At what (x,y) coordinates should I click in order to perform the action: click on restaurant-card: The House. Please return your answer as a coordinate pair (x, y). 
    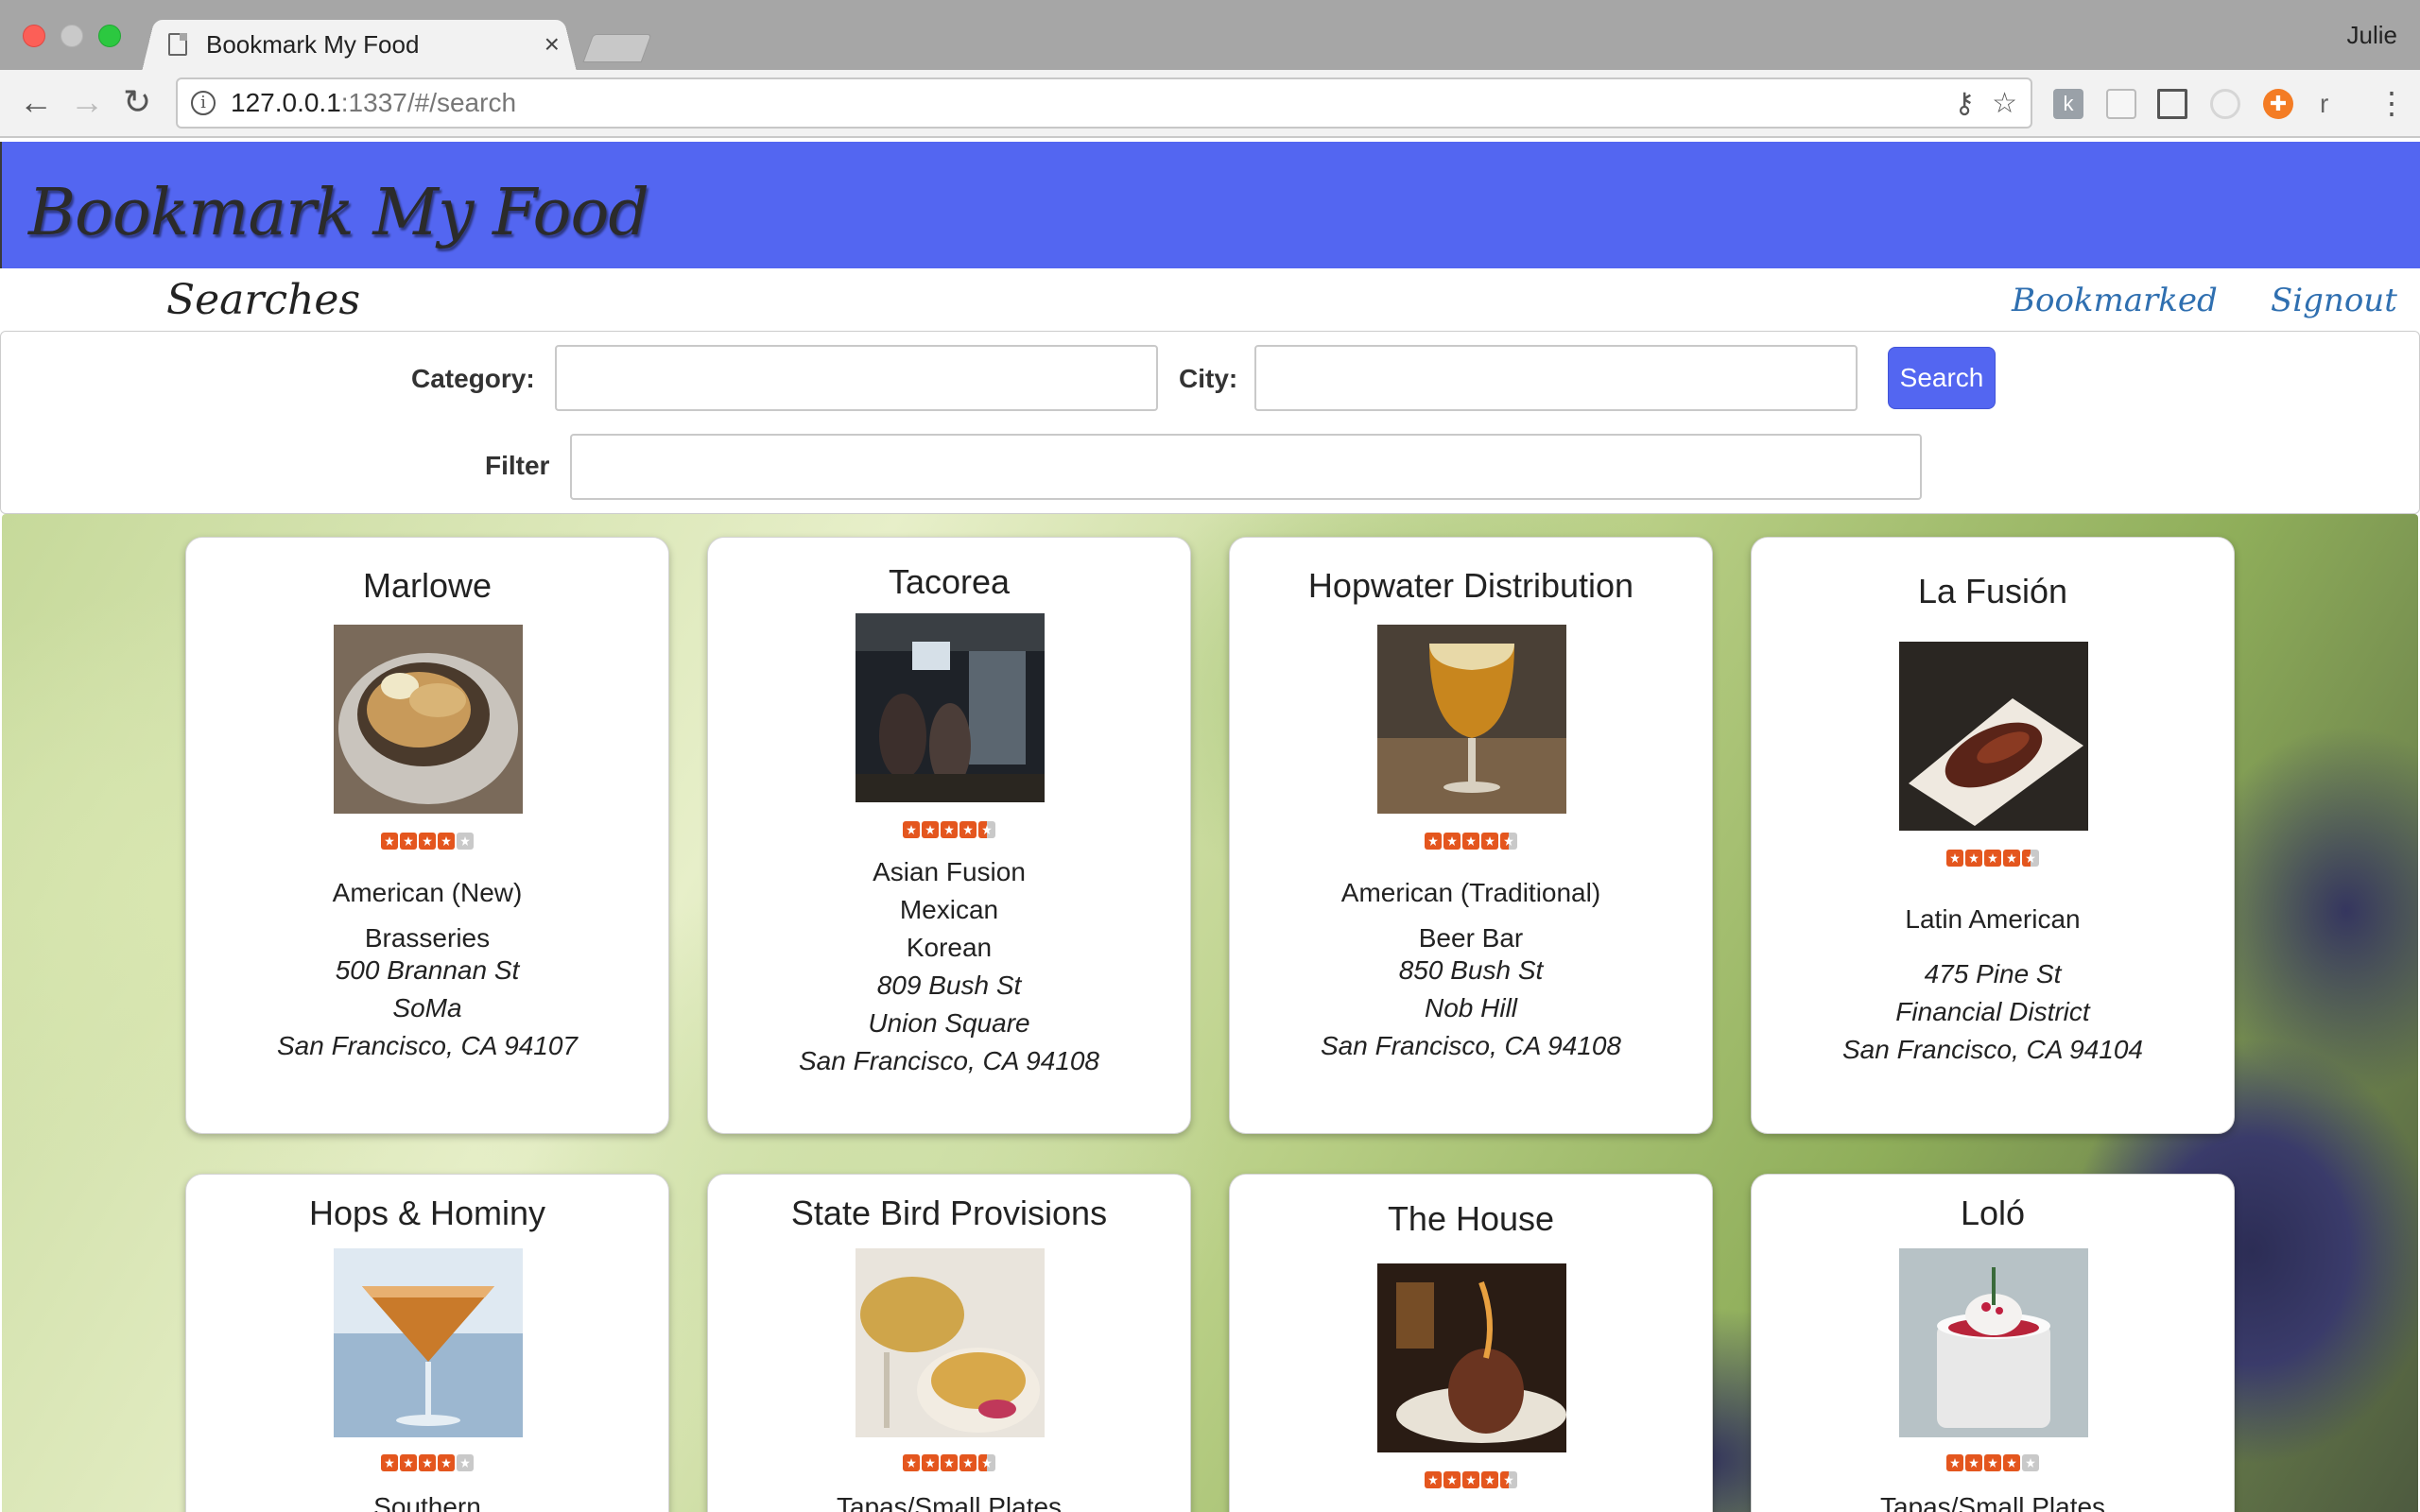
    Looking at the image, I should click on (1471, 1343).